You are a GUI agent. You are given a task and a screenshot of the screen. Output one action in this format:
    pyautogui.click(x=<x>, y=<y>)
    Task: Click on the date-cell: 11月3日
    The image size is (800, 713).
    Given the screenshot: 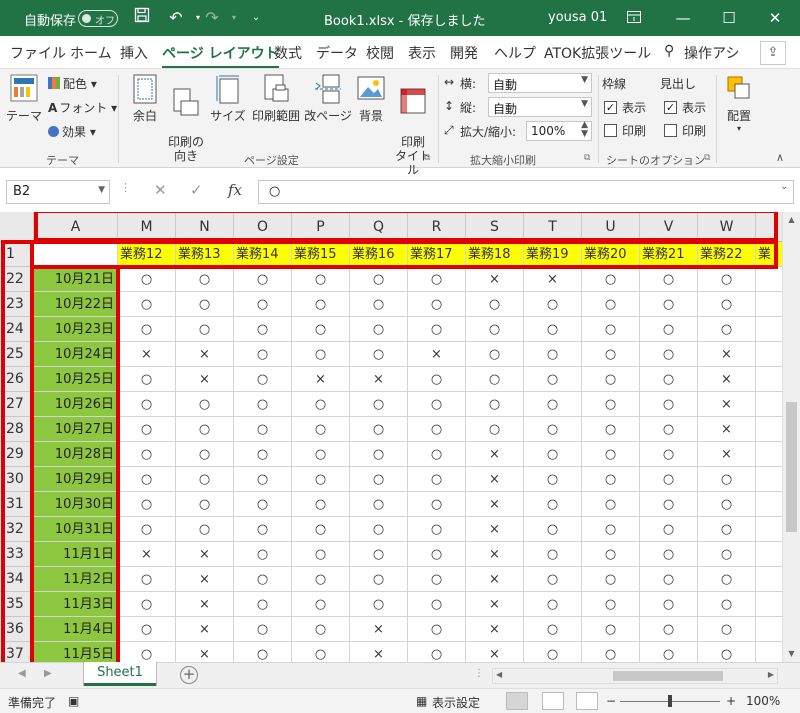 What is the action you would take?
    pyautogui.click(x=76, y=604)
    